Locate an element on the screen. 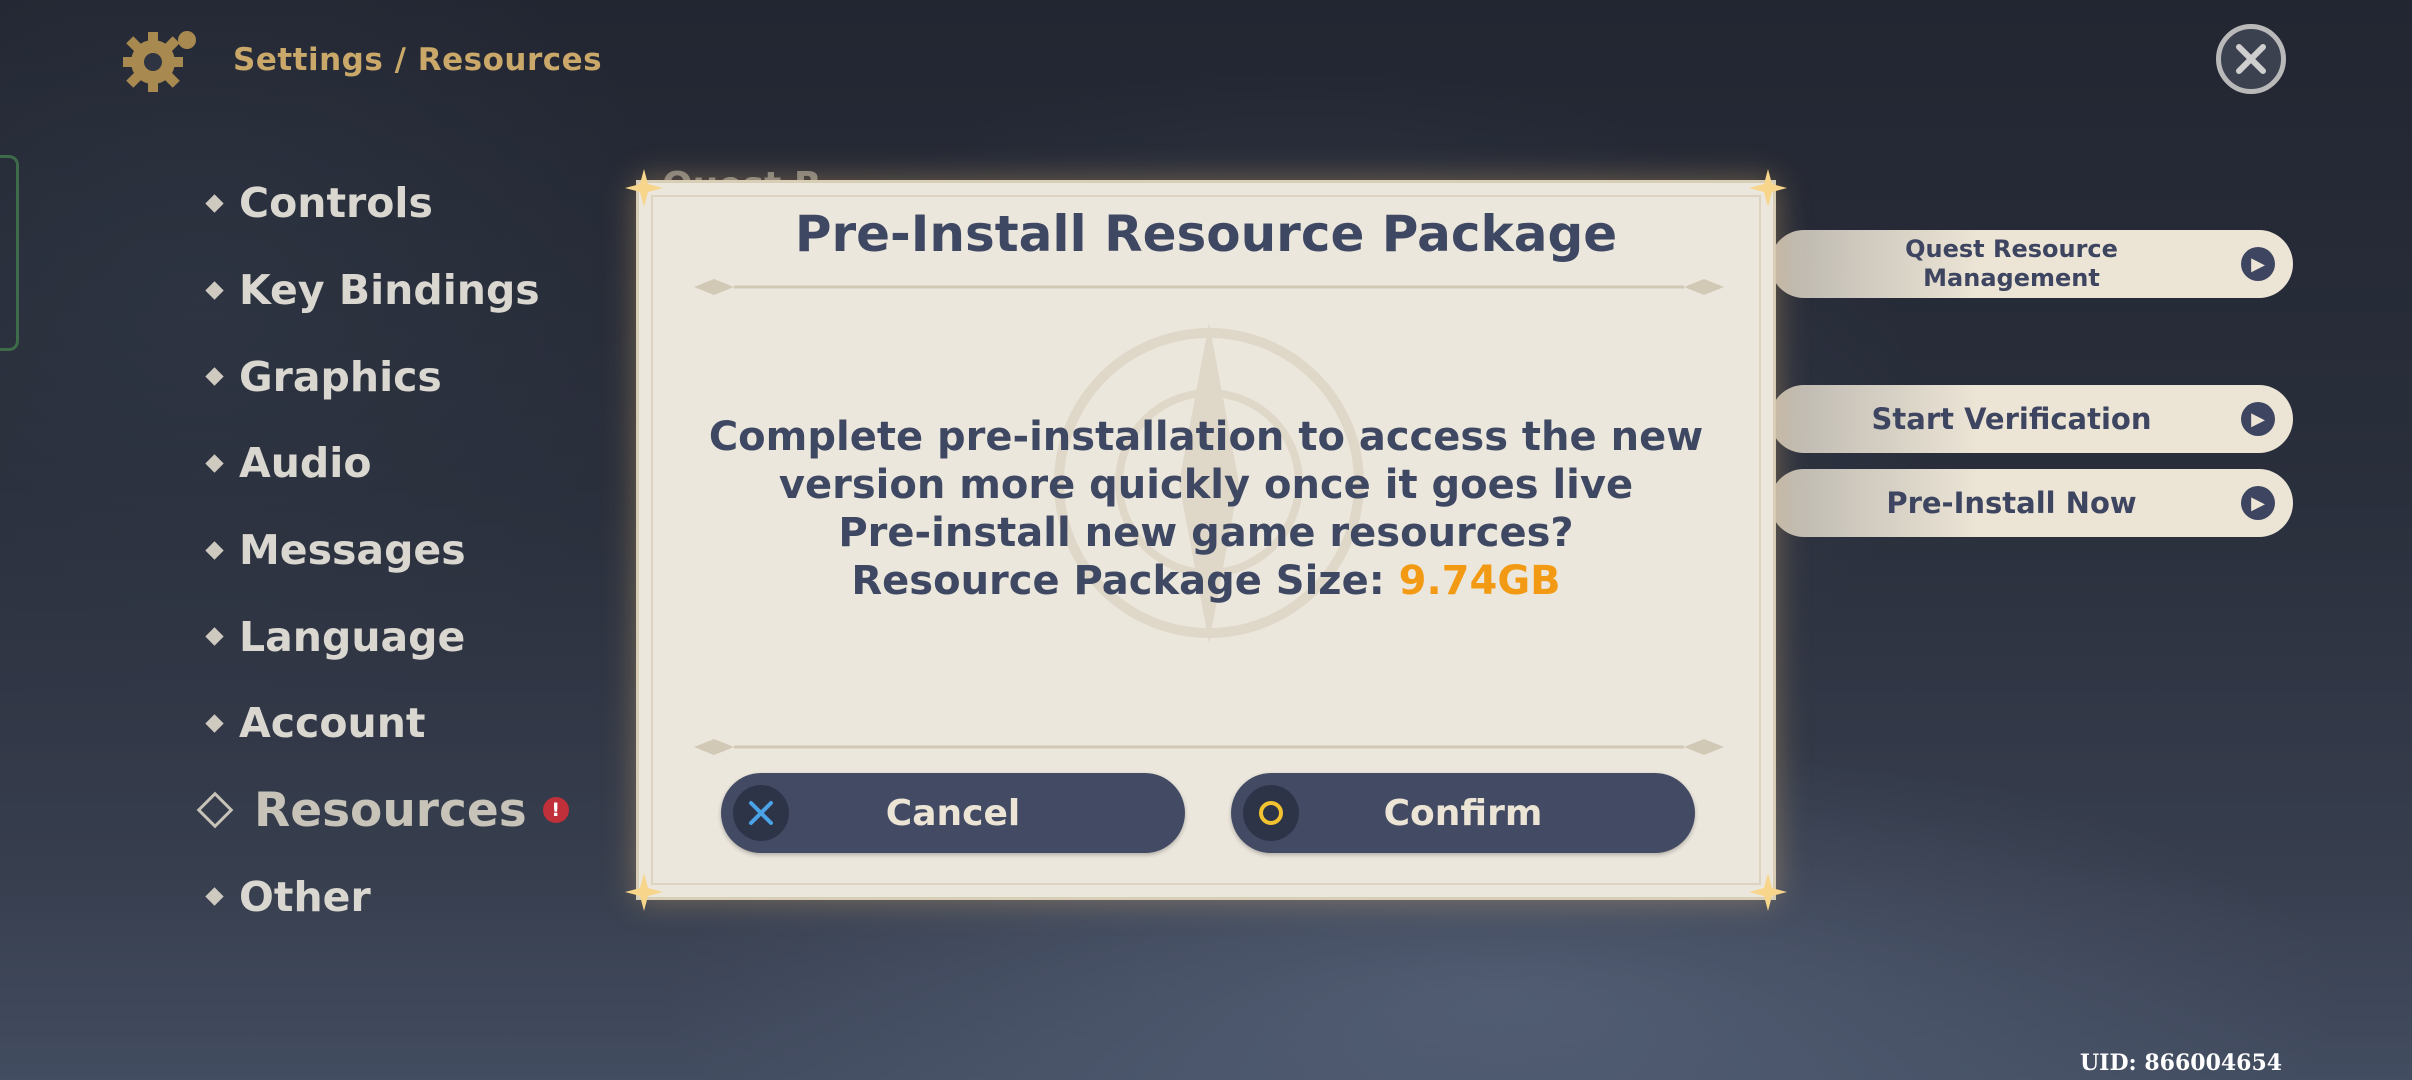 The width and height of the screenshot is (2412, 1080). close-icon is located at coordinates (2251, 59).